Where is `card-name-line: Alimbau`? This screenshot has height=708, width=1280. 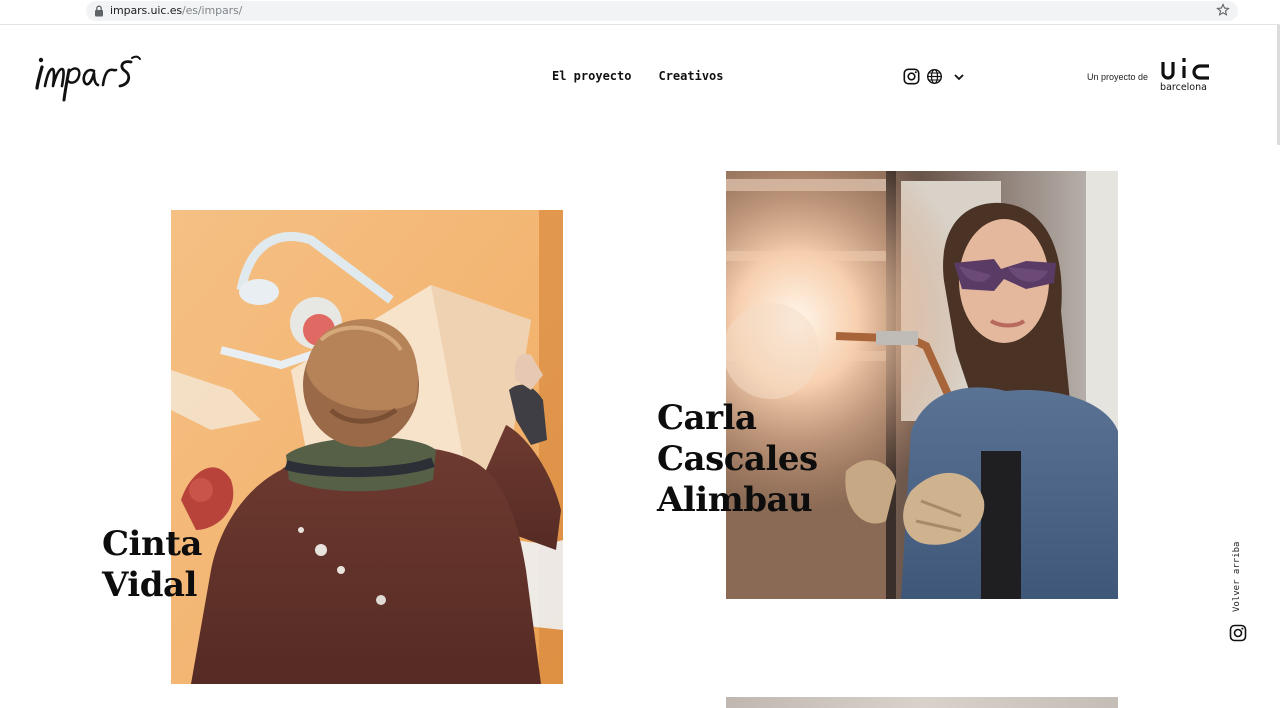
card-name-line: Alimbau is located at coordinates (735, 500).